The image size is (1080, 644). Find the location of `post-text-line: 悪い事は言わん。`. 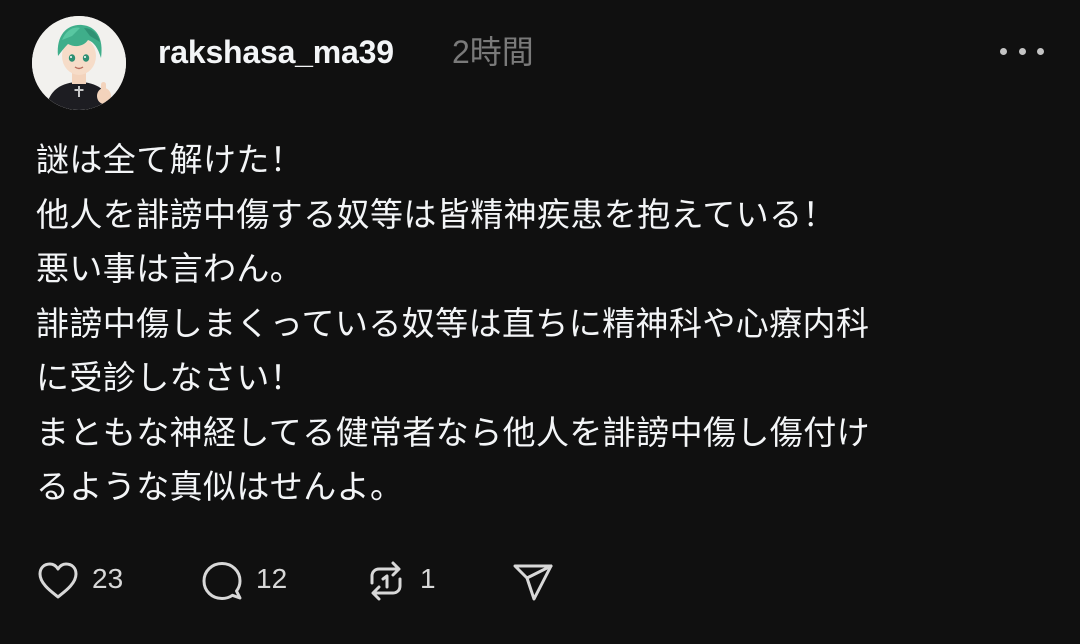

post-text-line: 悪い事は言わん。 is located at coordinates (170, 268).